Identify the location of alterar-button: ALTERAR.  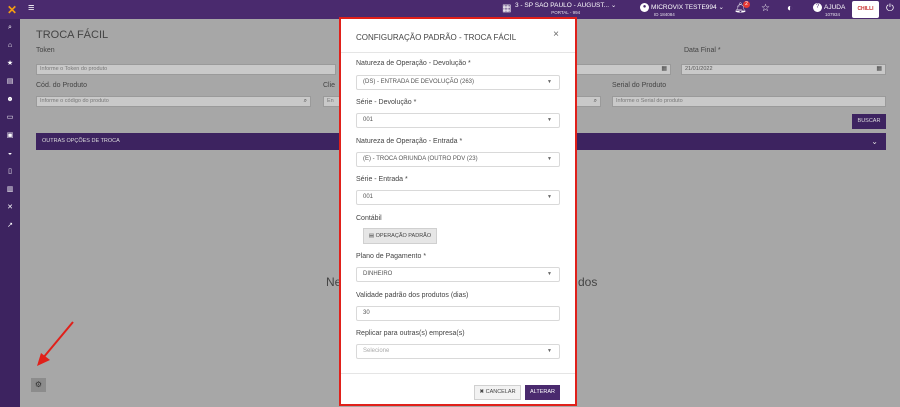
(542, 392).